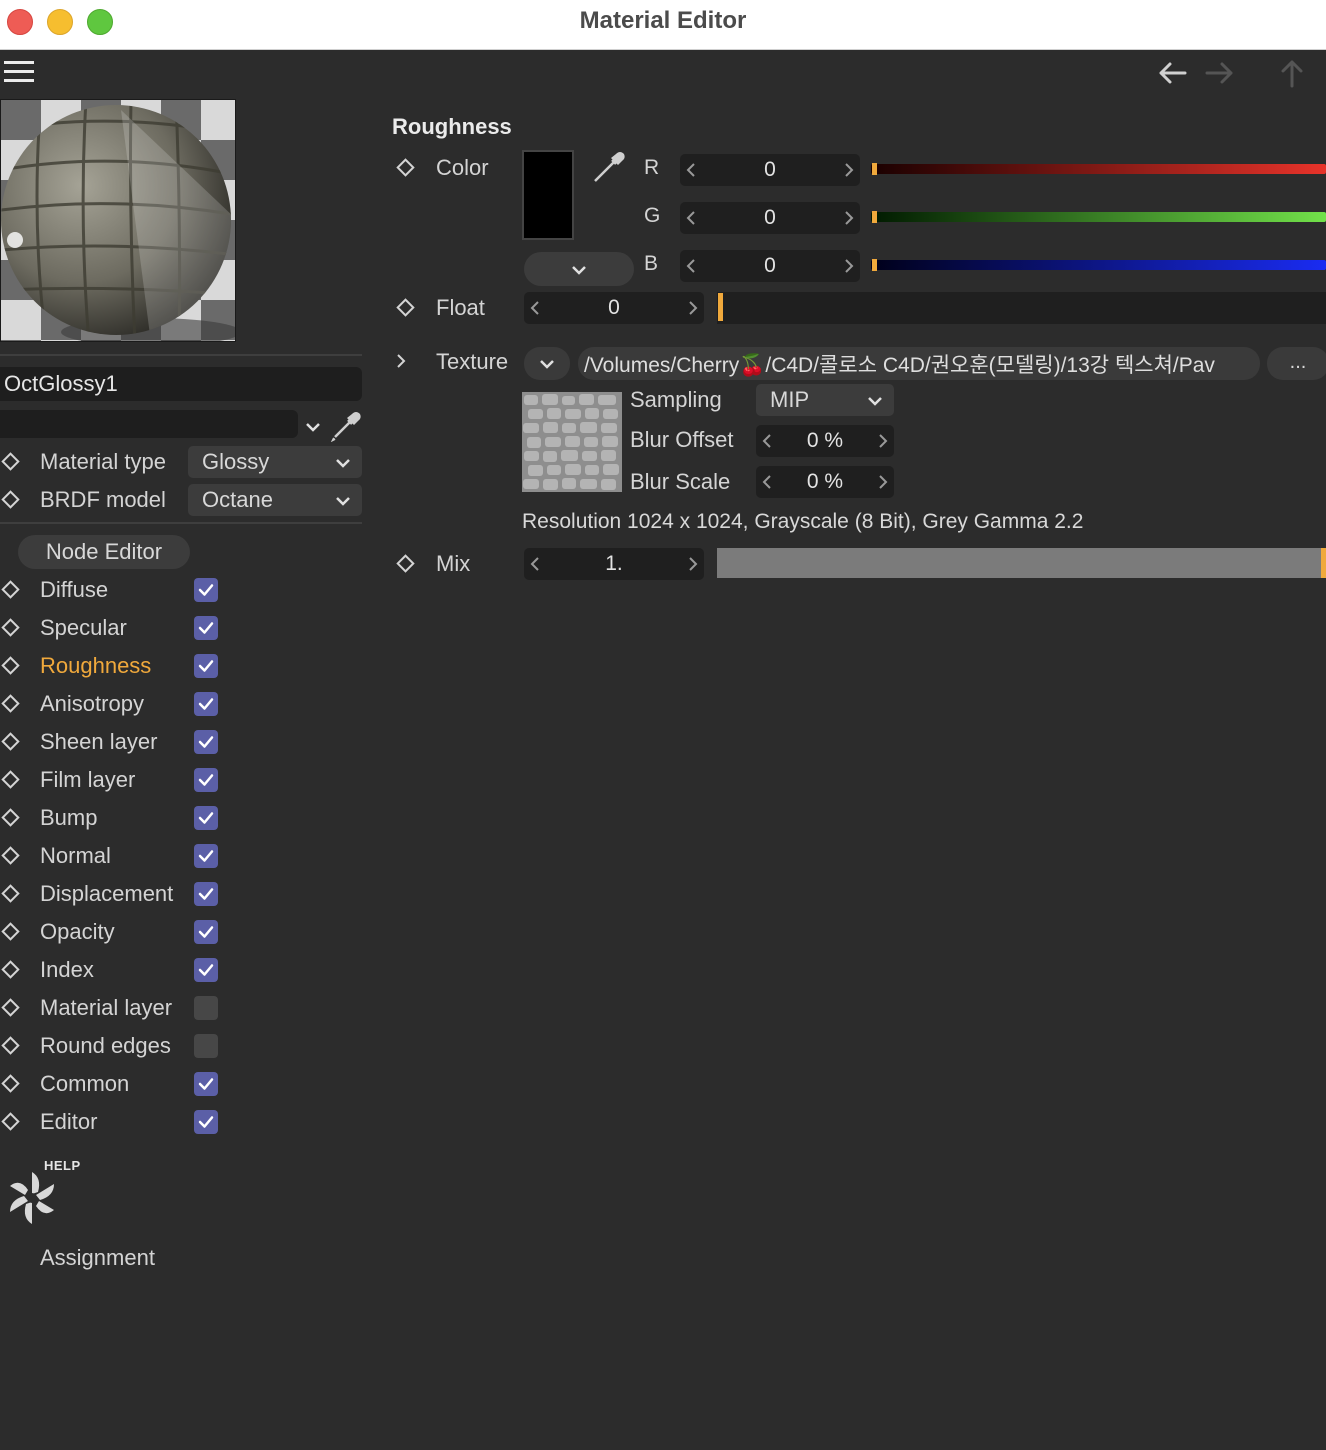 Image resolution: width=1326 pixels, height=1450 pixels. Describe the element at coordinates (1172, 73) in the screenshot. I see `back-arrow-icon` at that location.